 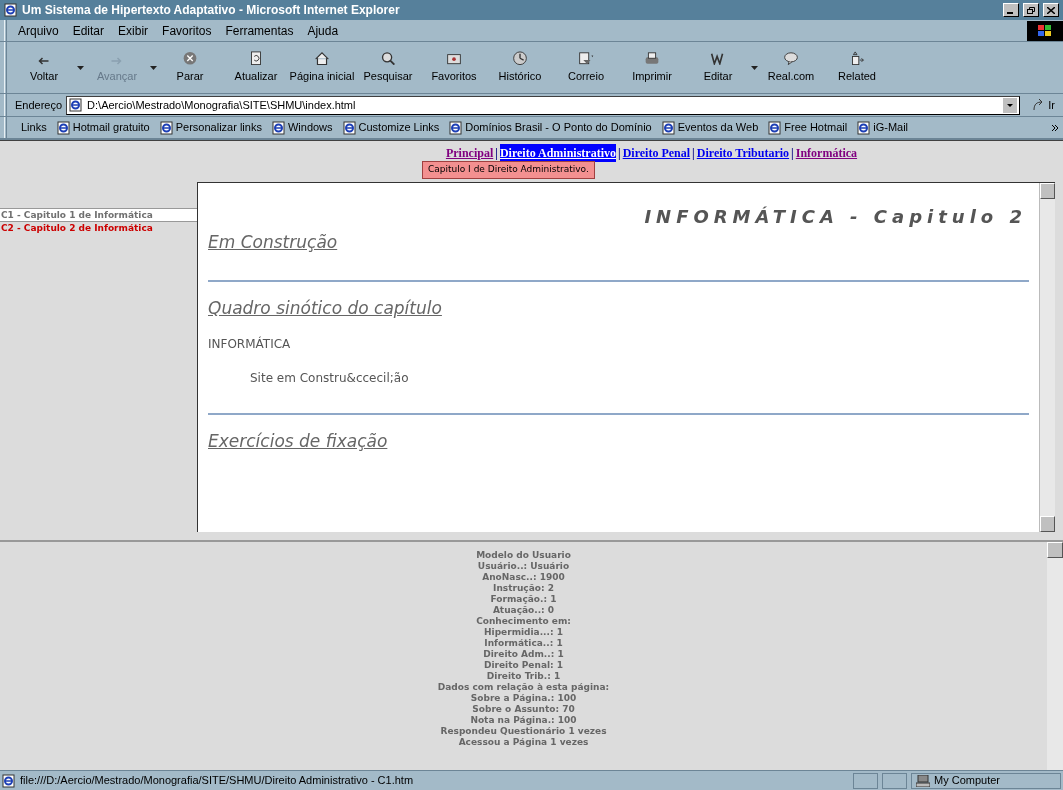 What do you see at coordinates (791, 57) in the screenshot?
I see `speech-bubble-icon` at bounding box center [791, 57].